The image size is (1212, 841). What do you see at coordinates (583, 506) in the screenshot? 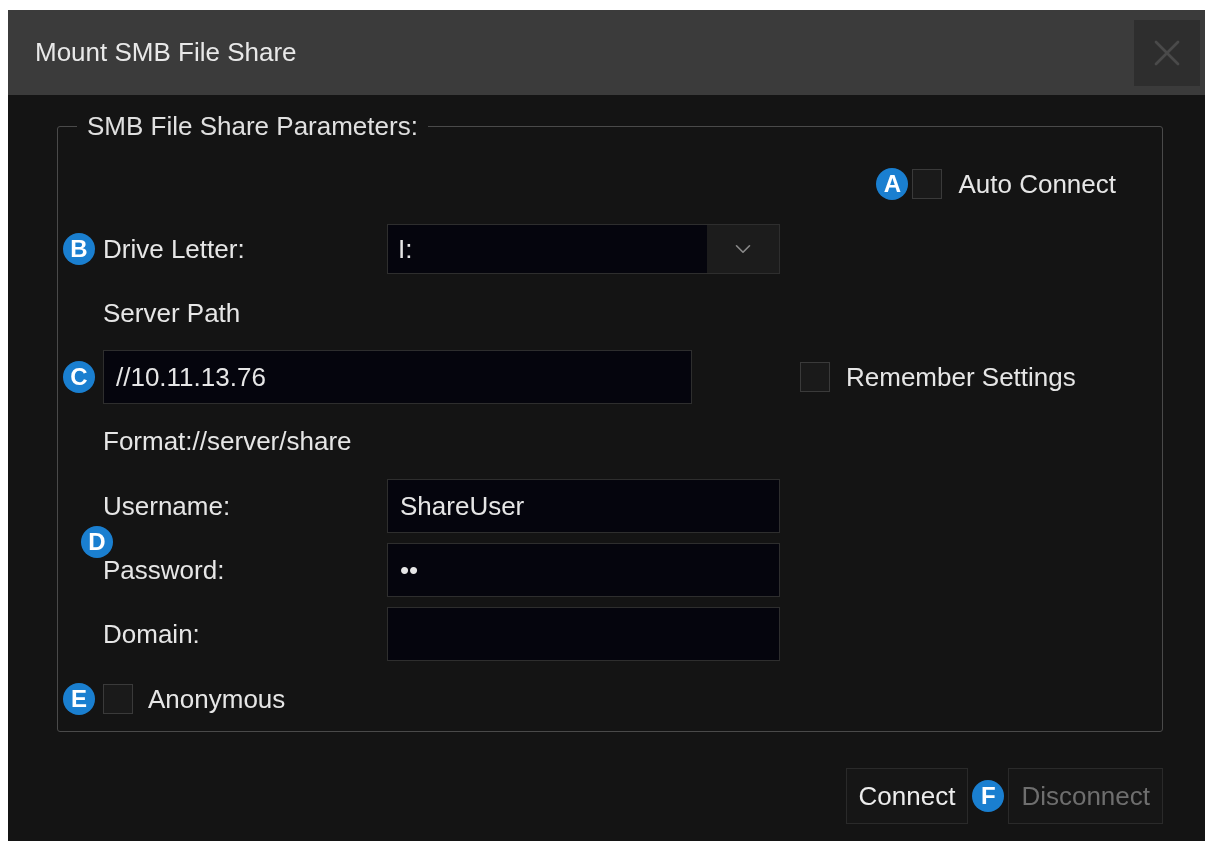
I see `input-field: ShareUser` at bounding box center [583, 506].